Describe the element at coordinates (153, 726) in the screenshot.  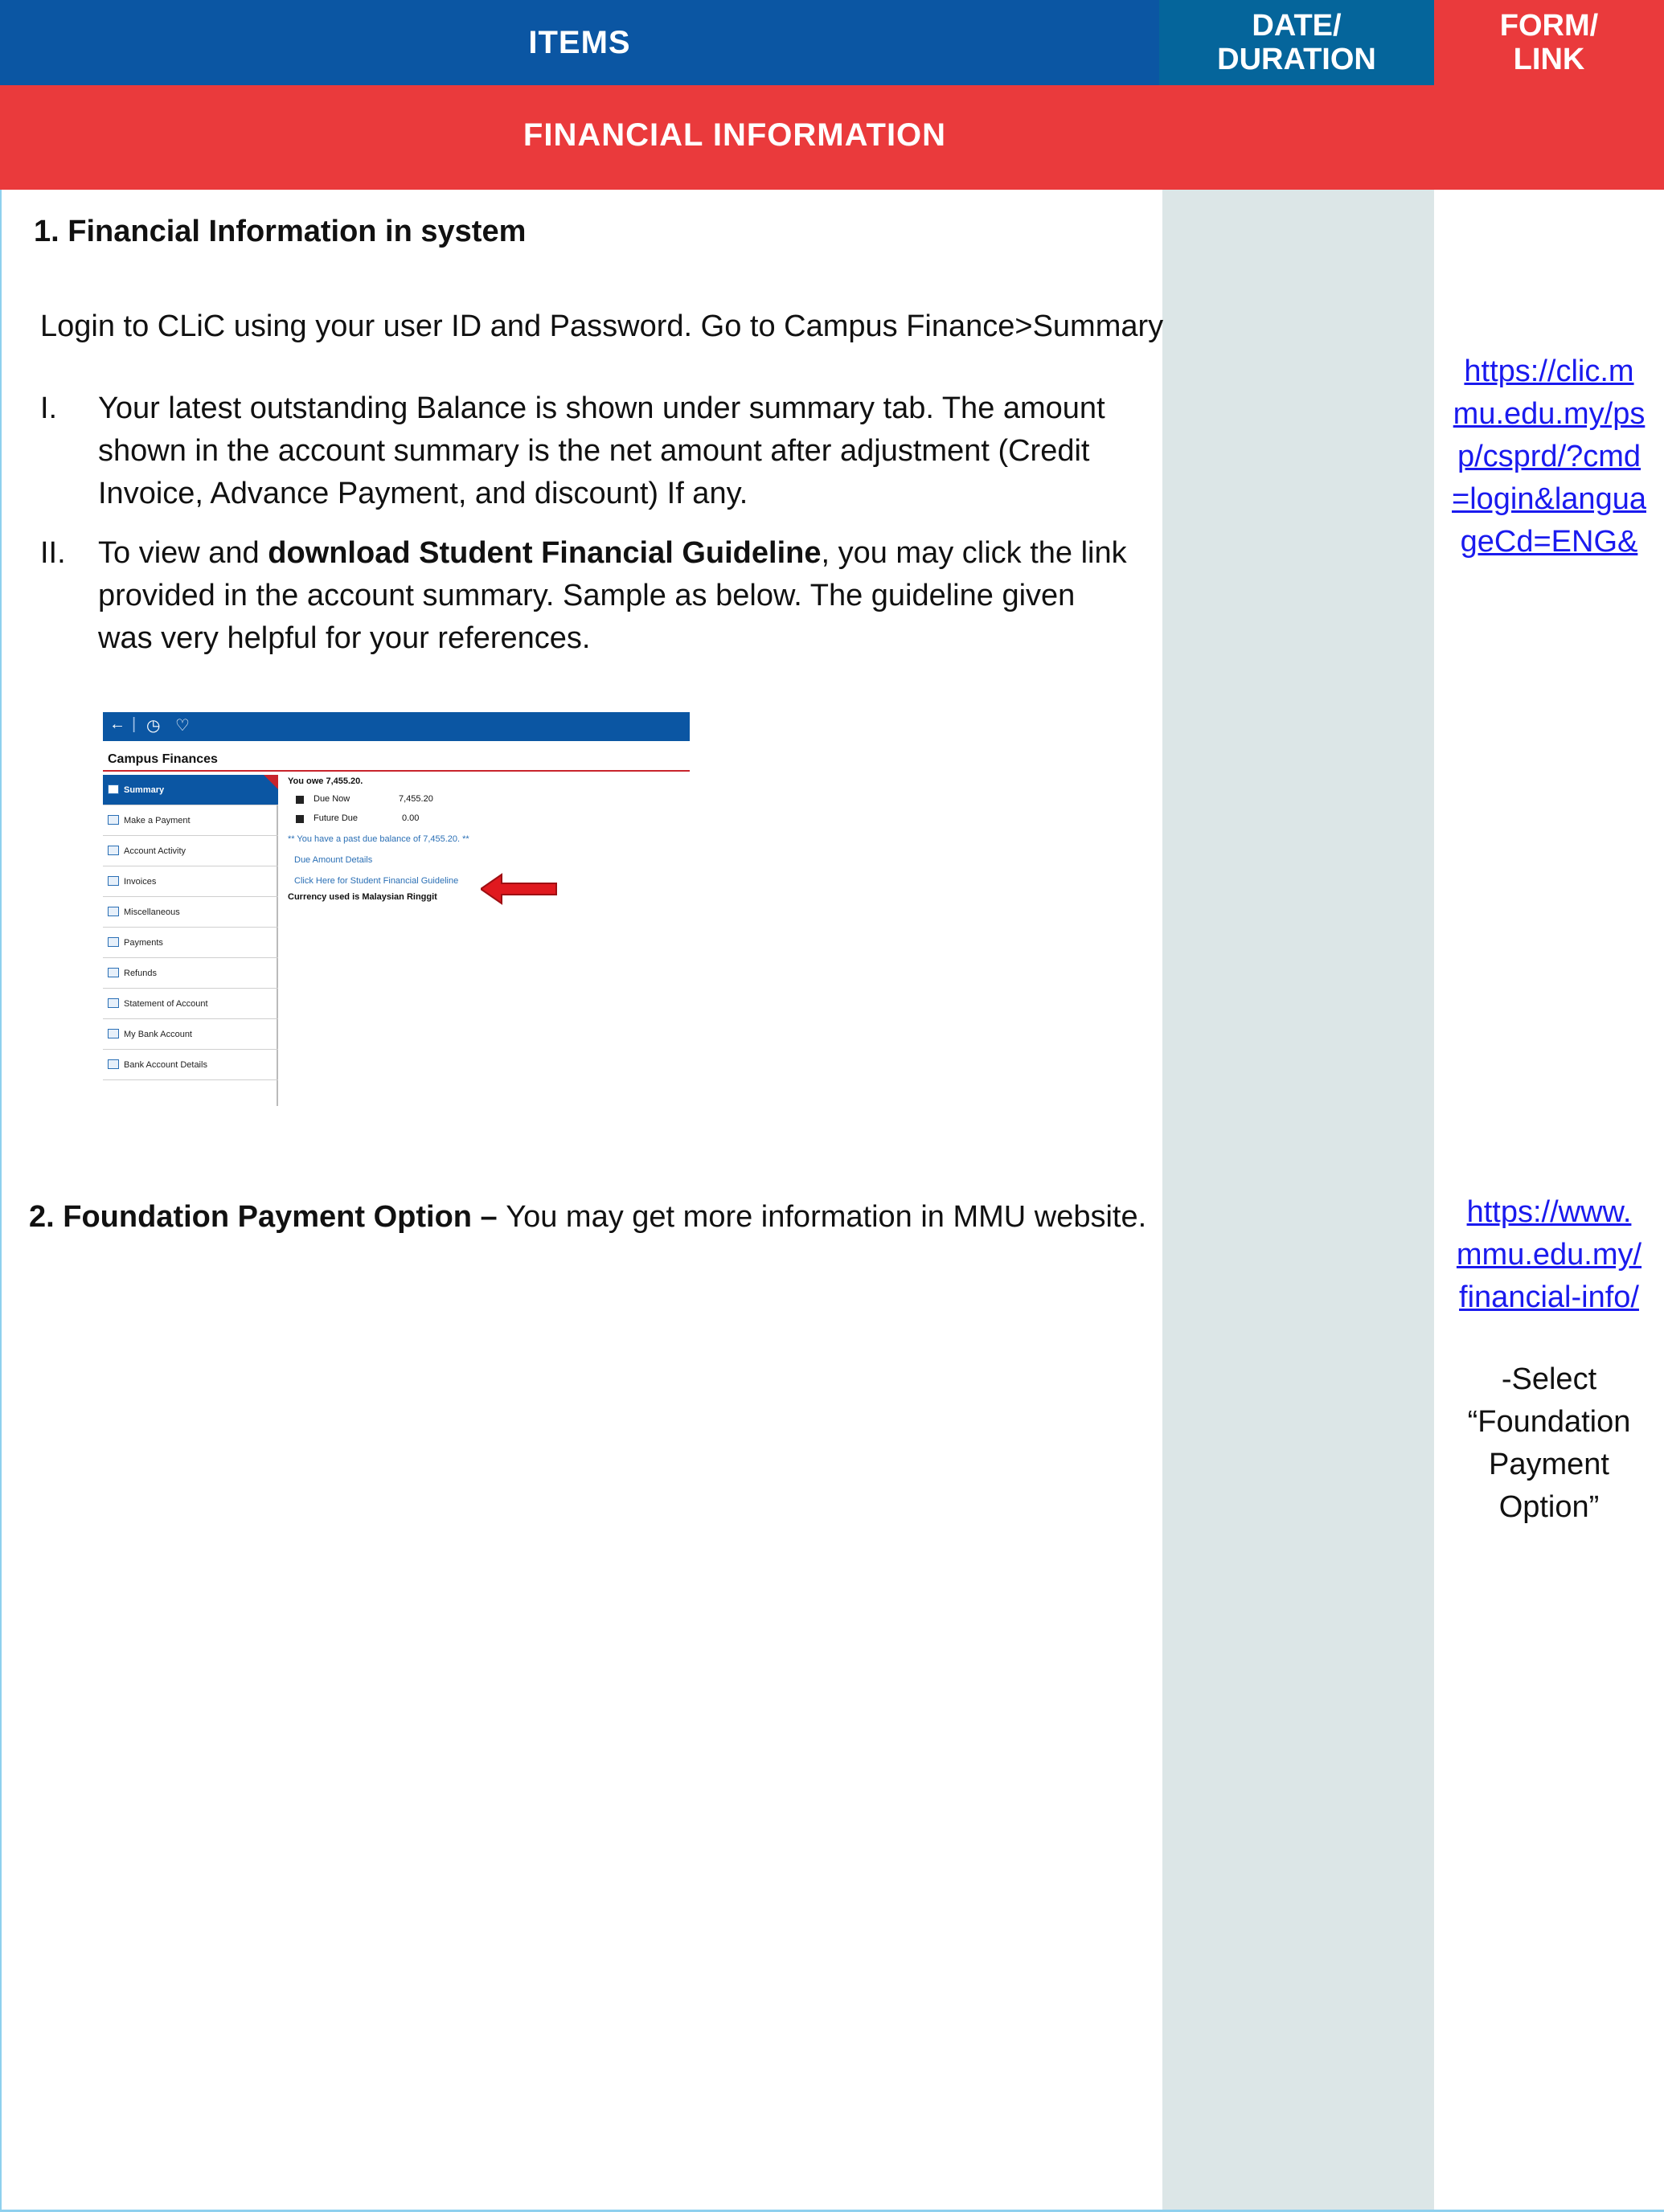
I see `history-icon: ◷` at that location.